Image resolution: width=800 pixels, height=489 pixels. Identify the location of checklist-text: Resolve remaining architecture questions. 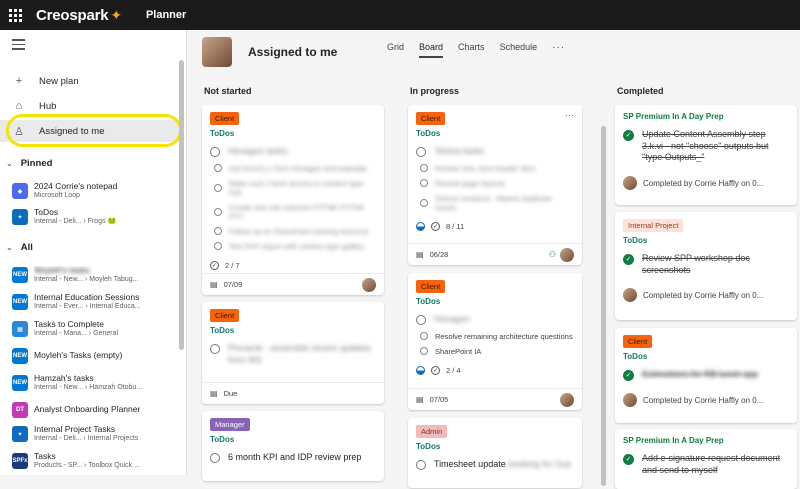
(504, 336).